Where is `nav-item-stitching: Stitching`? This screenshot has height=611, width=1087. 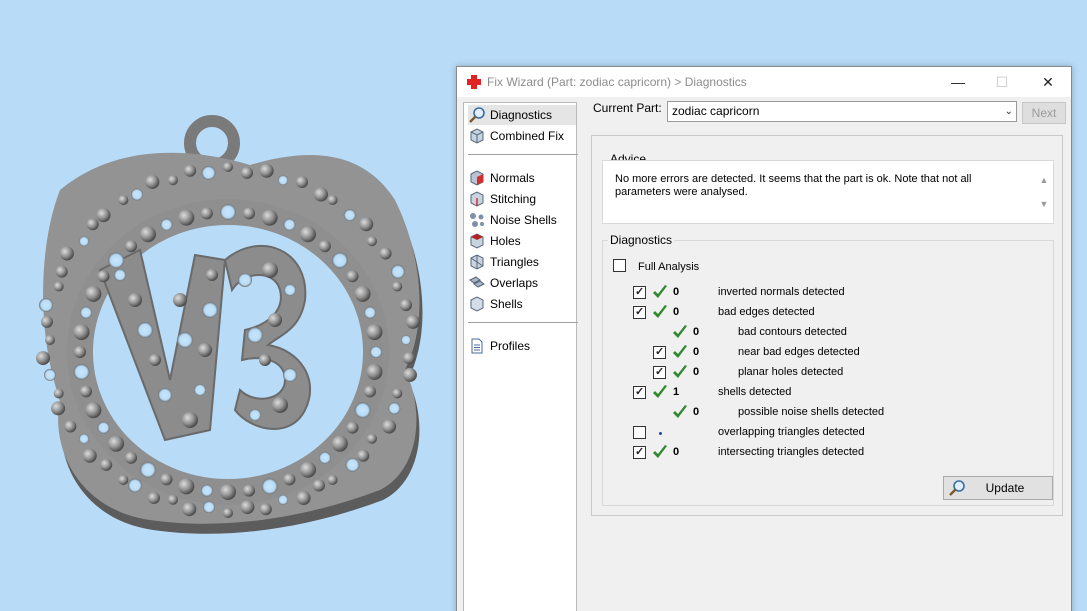 nav-item-stitching: Stitching is located at coordinates (522, 199).